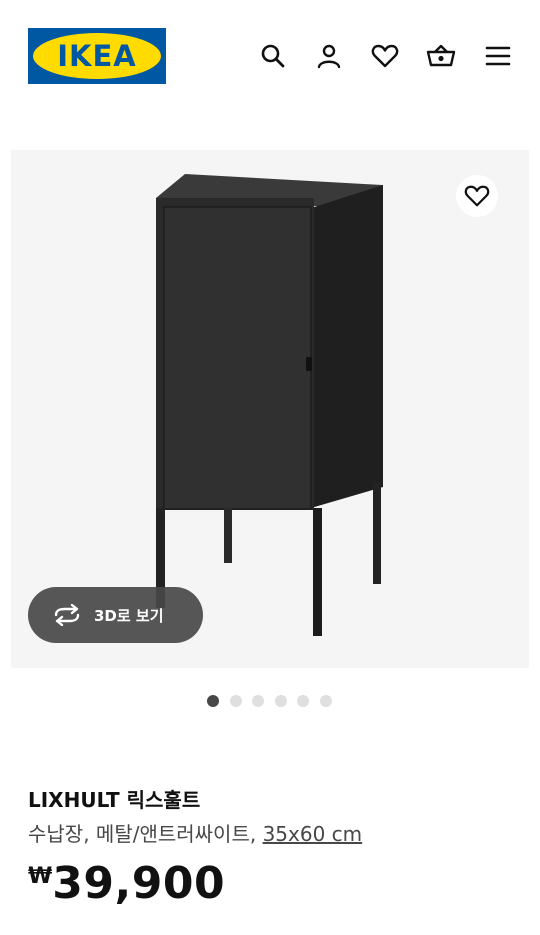 The image size is (540, 935). Describe the element at coordinates (441, 56) in the screenshot. I see `cart-icon` at that location.